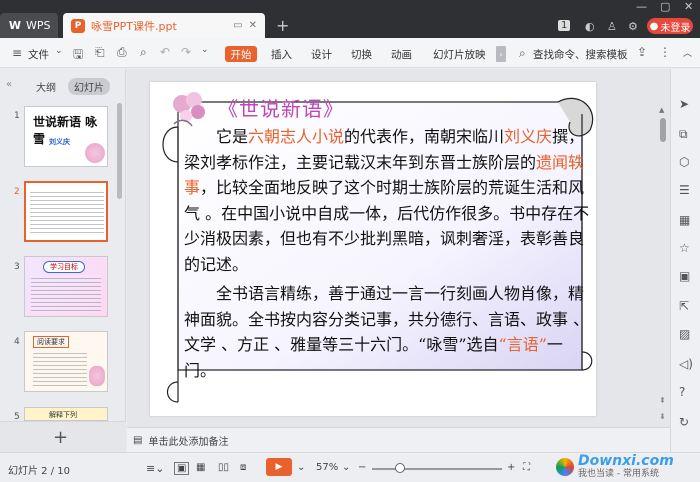  Describe the element at coordinates (501, 54) in the screenshot. I see `more-tabs-icon: ›` at that location.